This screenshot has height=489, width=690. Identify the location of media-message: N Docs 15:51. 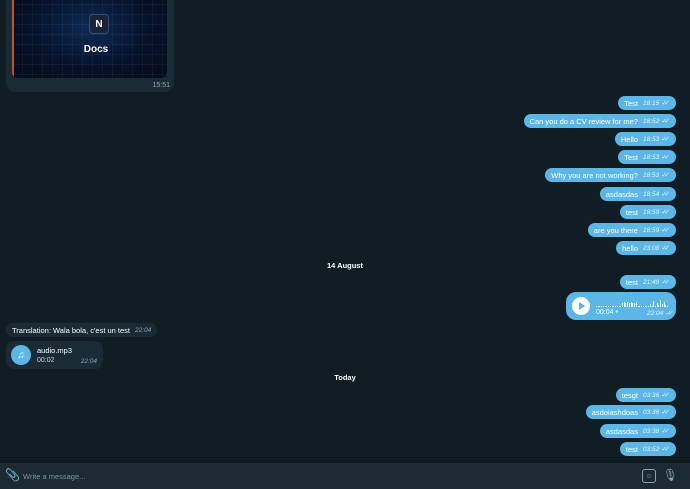
(90, 46).